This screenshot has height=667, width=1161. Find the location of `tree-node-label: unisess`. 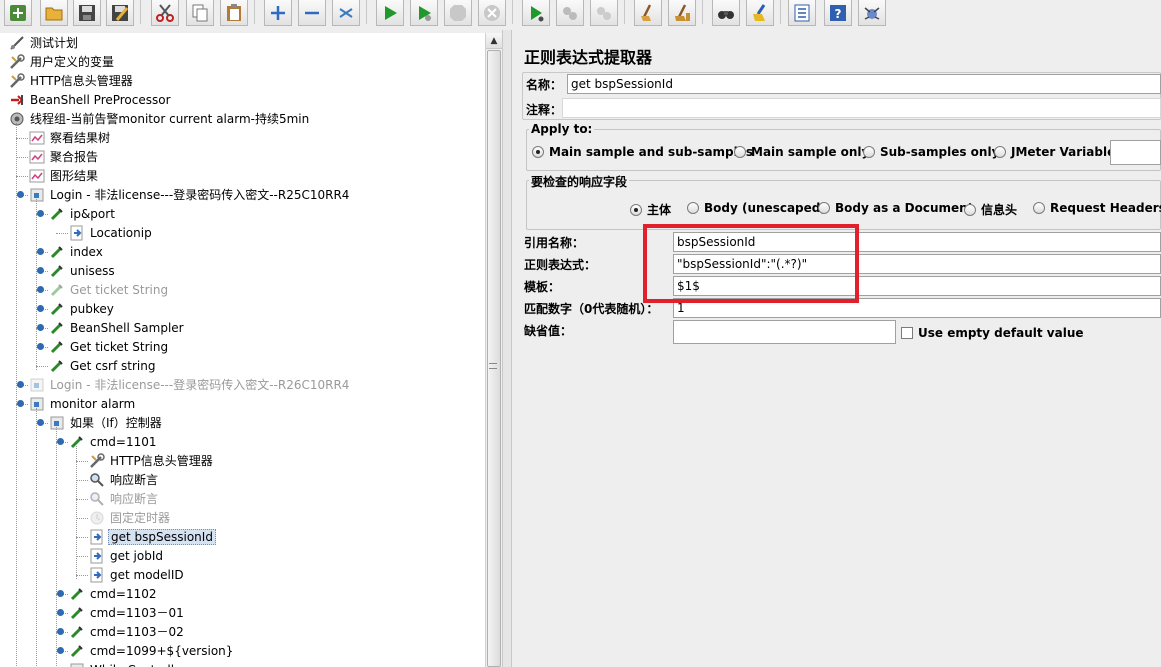

tree-node-label: unisess is located at coordinates (92, 270).